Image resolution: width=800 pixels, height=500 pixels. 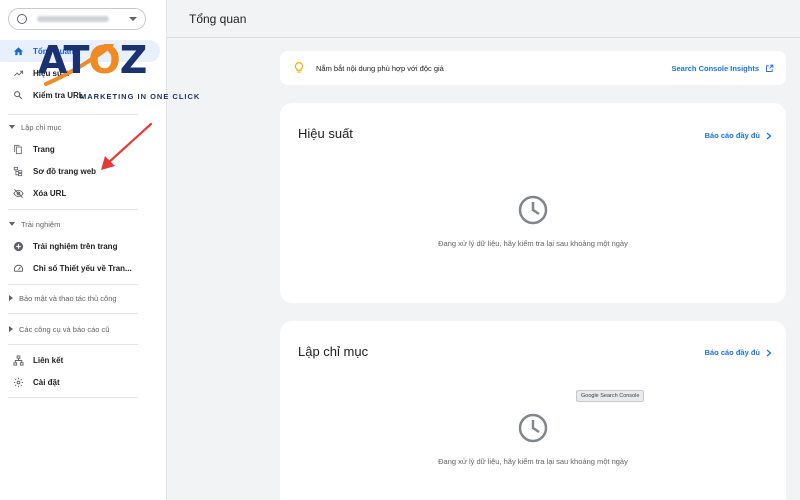 What do you see at coordinates (610, 396) in the screenshot?
I see `tooltip: Google Search Console` at bounding box center [610, 396].